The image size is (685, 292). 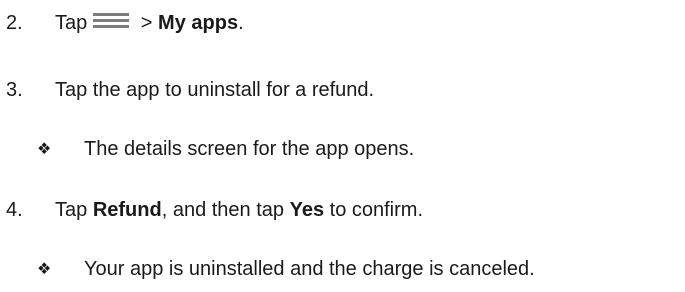 I want to click on step-middle: , and then tap, so click(x=225, y=210).